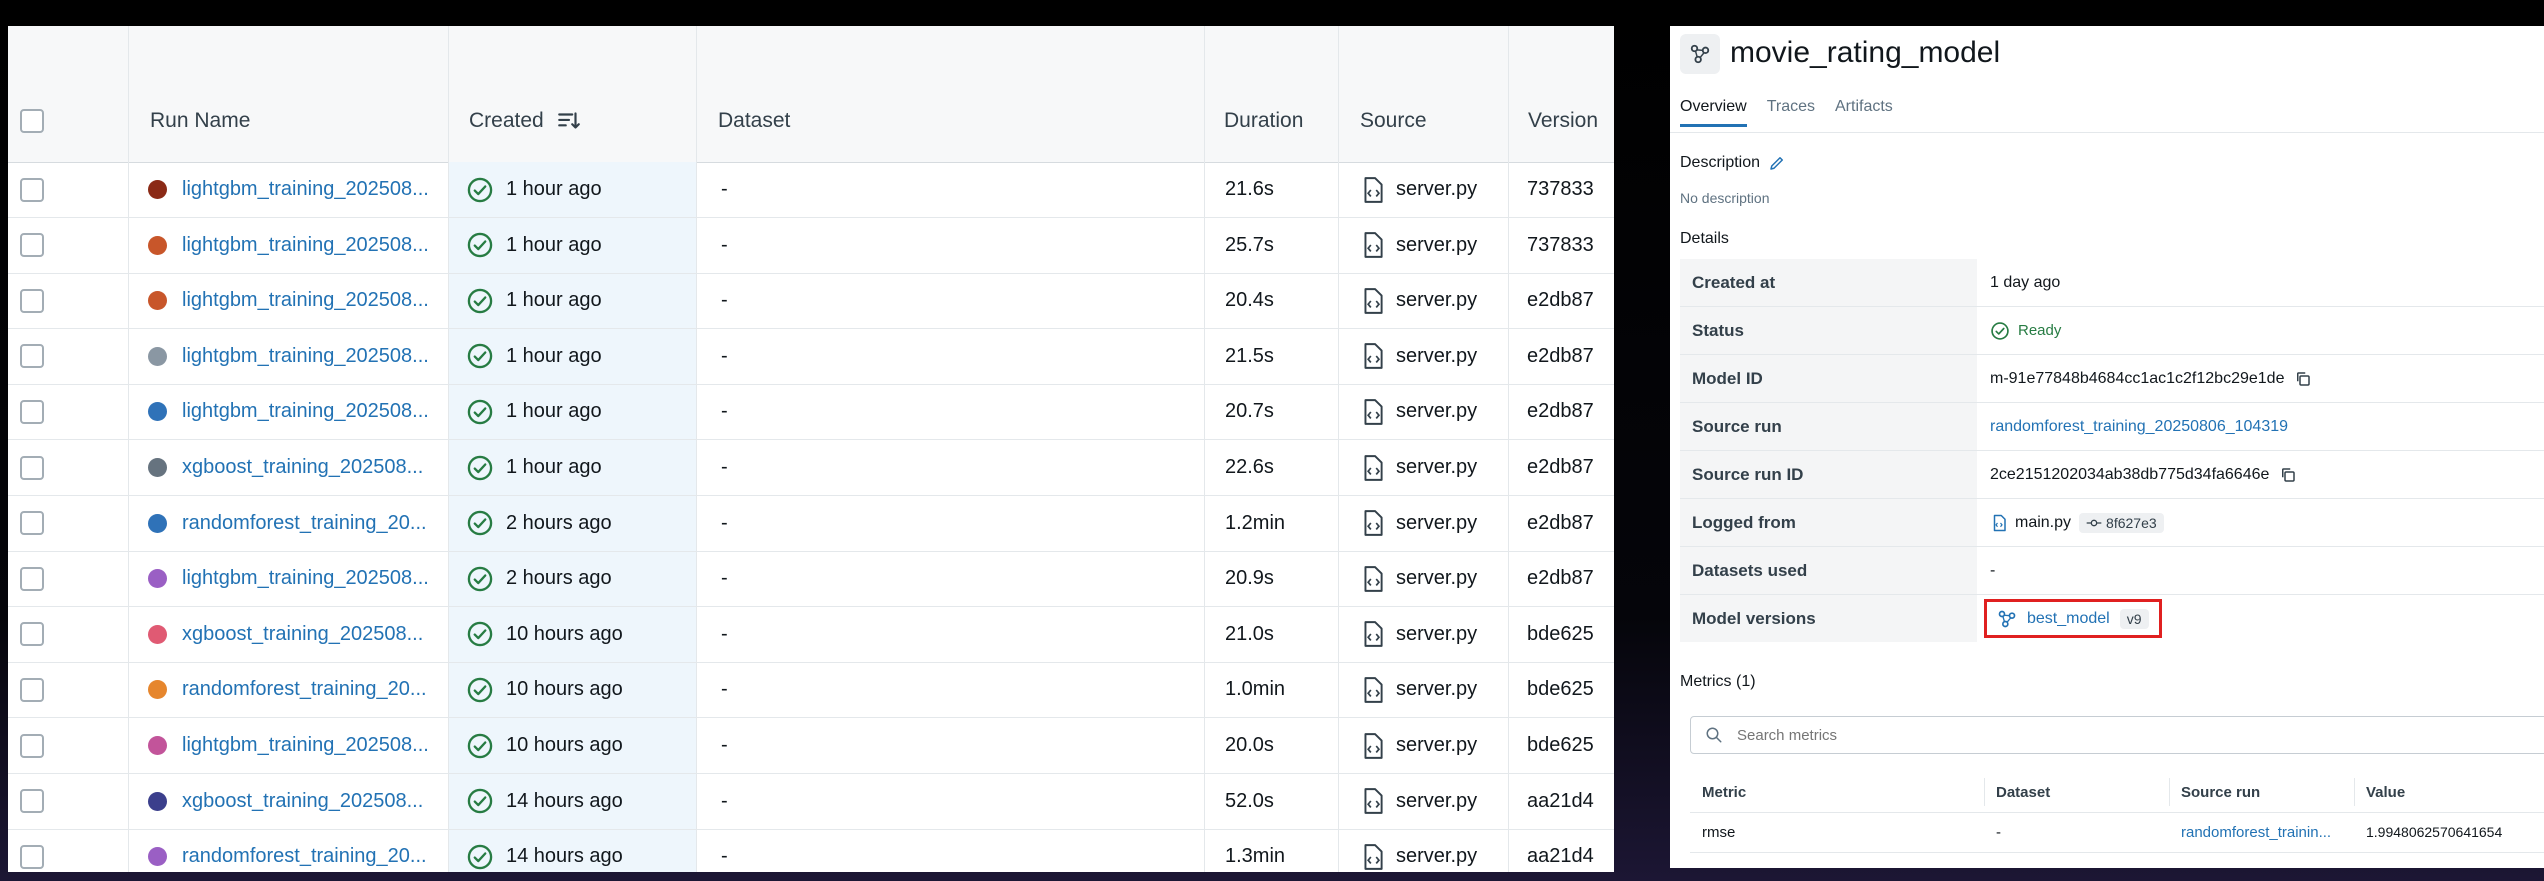  Describe the element at coordinates (2068, 619) in the screenshot. I see `model-version-name: best_model` at that location.